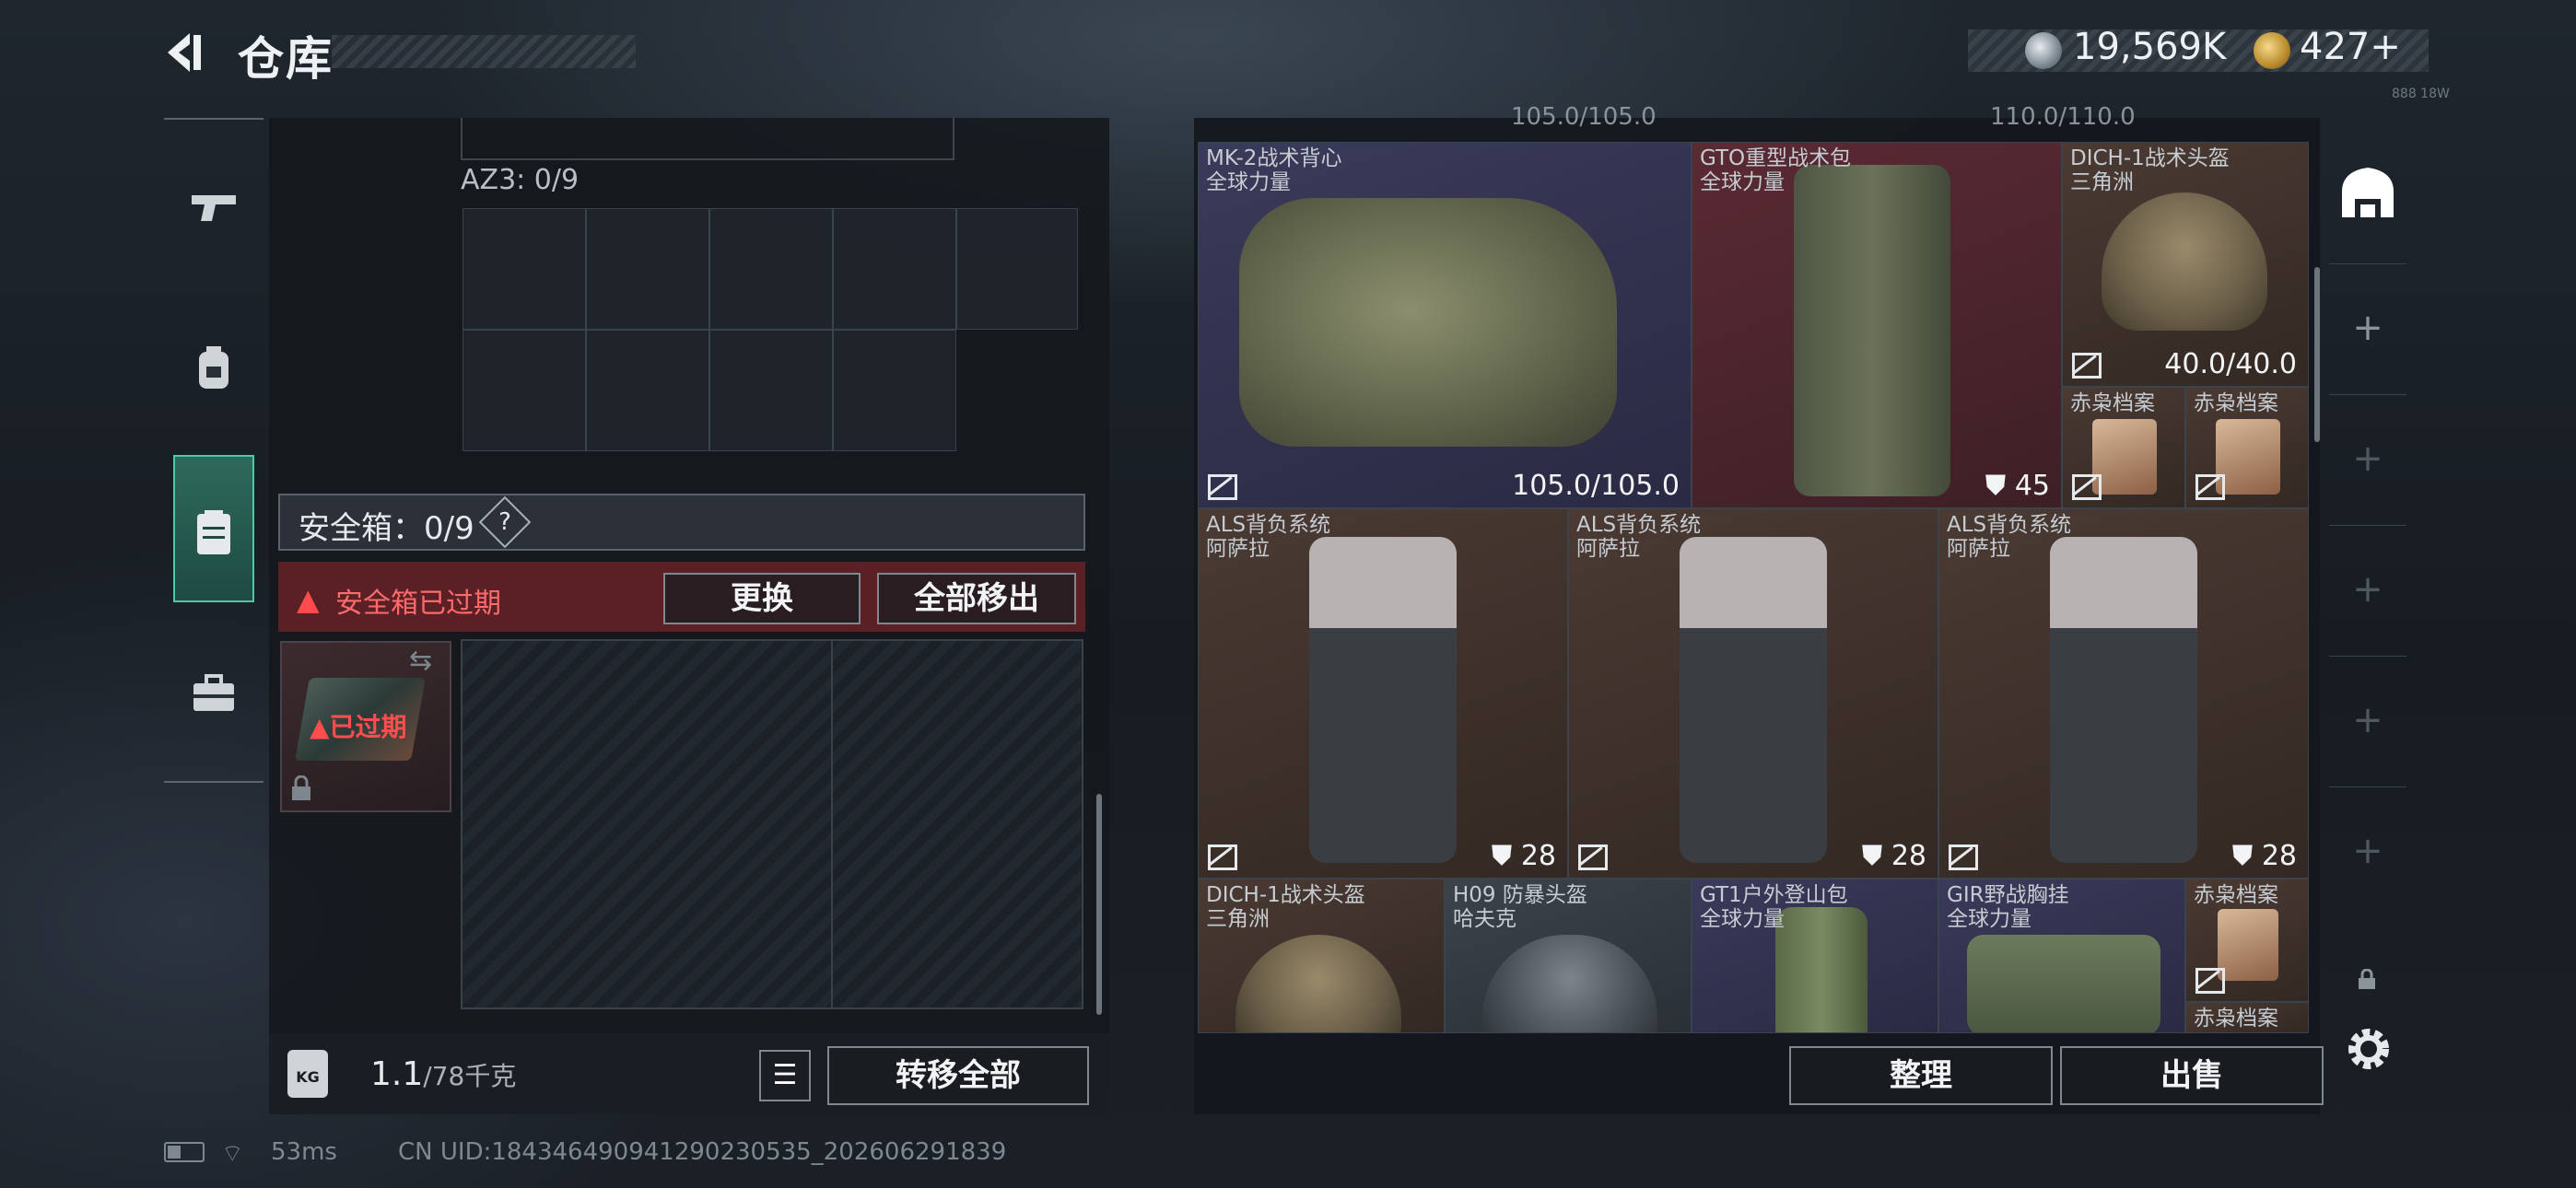 Image resolution: width=2576 pixels, height=1188 pixels. What do you see at coordinates (2192, 1075) in the screenshot?
I see `sell-button: 出售` at bounding box center [2192, 1075].